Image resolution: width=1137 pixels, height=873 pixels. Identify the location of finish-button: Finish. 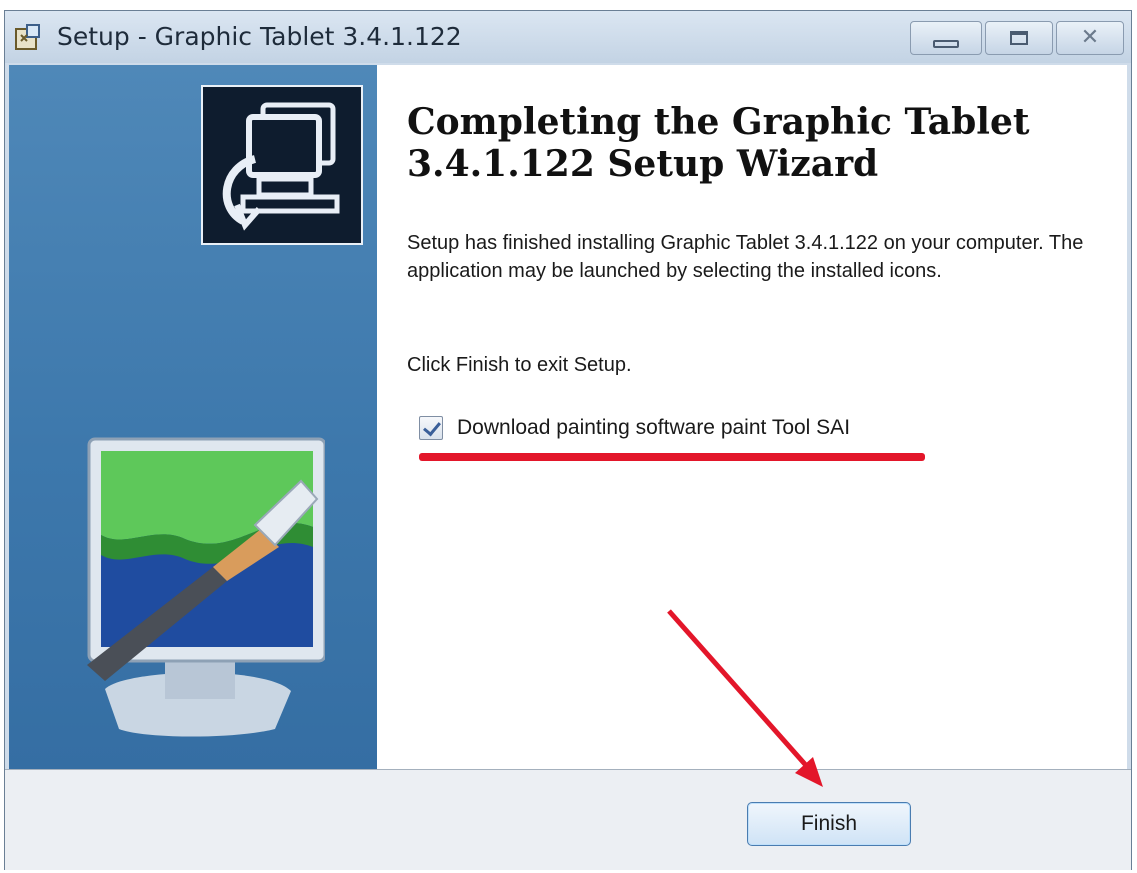
(829, 824).